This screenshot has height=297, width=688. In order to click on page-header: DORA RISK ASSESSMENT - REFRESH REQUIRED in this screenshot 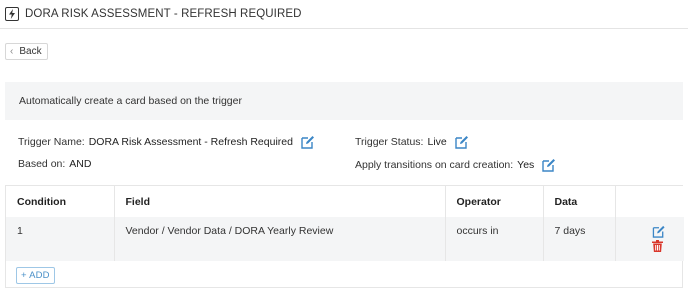, I will do `click(153, 14)`.